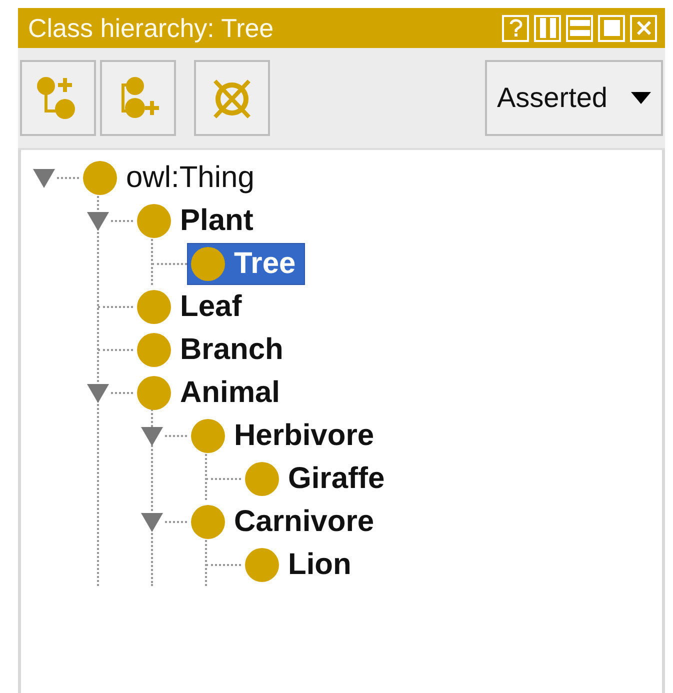 The image size is (673, 693). What do you see at coordinates (285, 435) in the screenshot?
I see `tree-item: Herbivore` at bounding box center [285, 435].